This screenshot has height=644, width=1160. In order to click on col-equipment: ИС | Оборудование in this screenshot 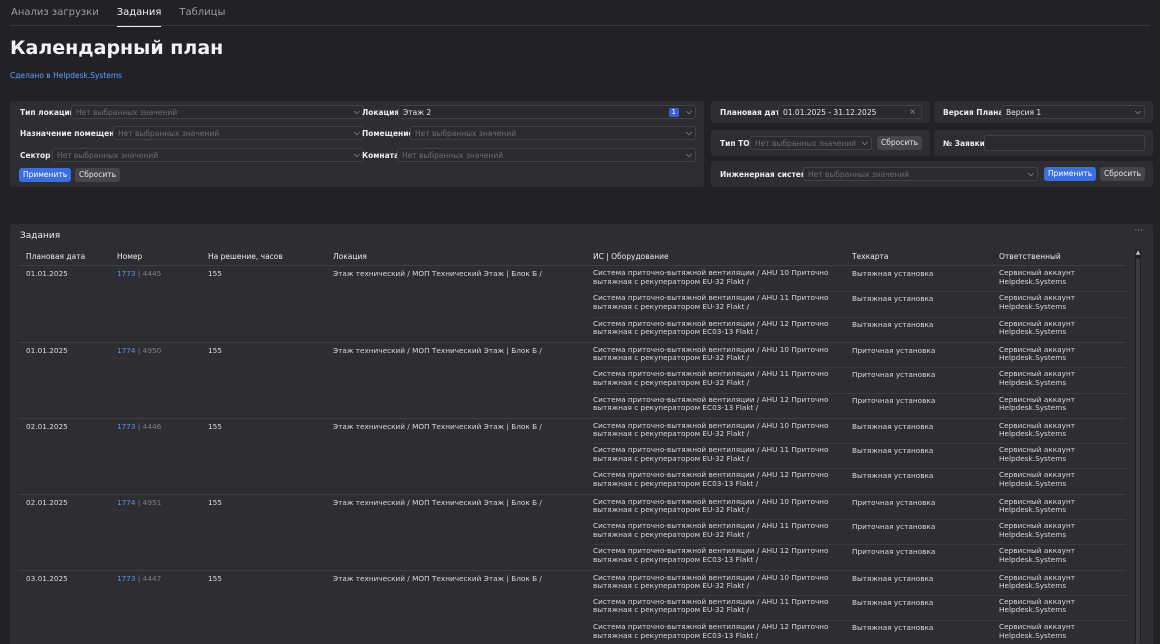, I will do `click(631, 256)`.